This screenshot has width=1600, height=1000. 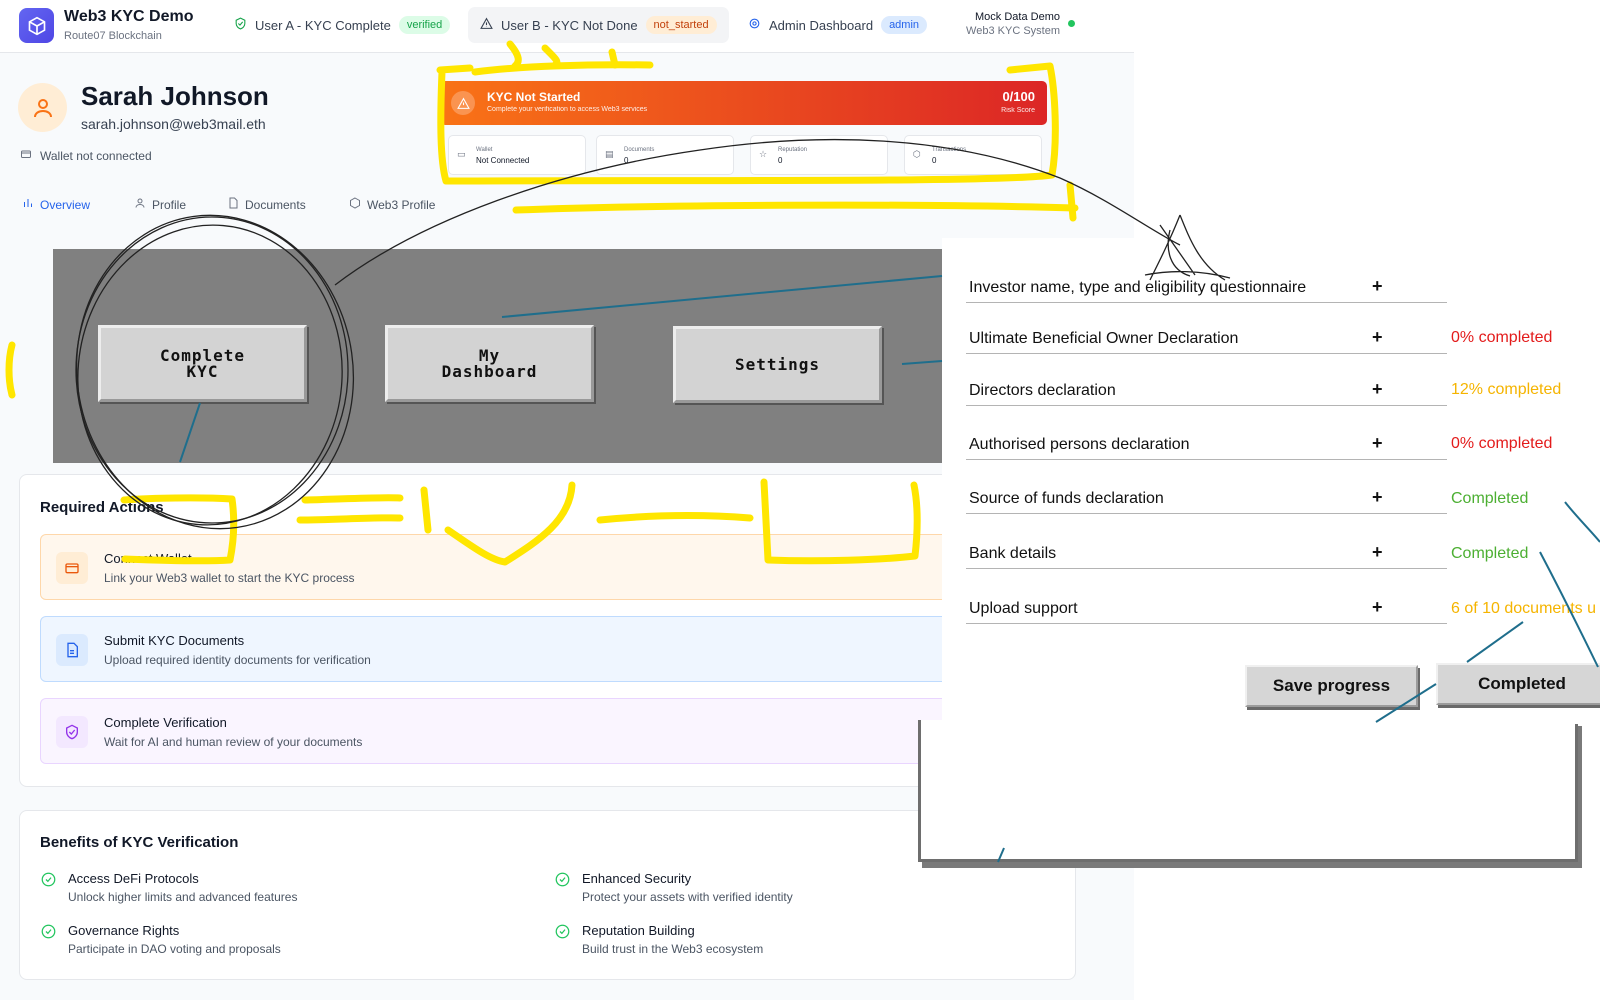 I want to click on stat-label: Transactions, so click(x=949, y=150).